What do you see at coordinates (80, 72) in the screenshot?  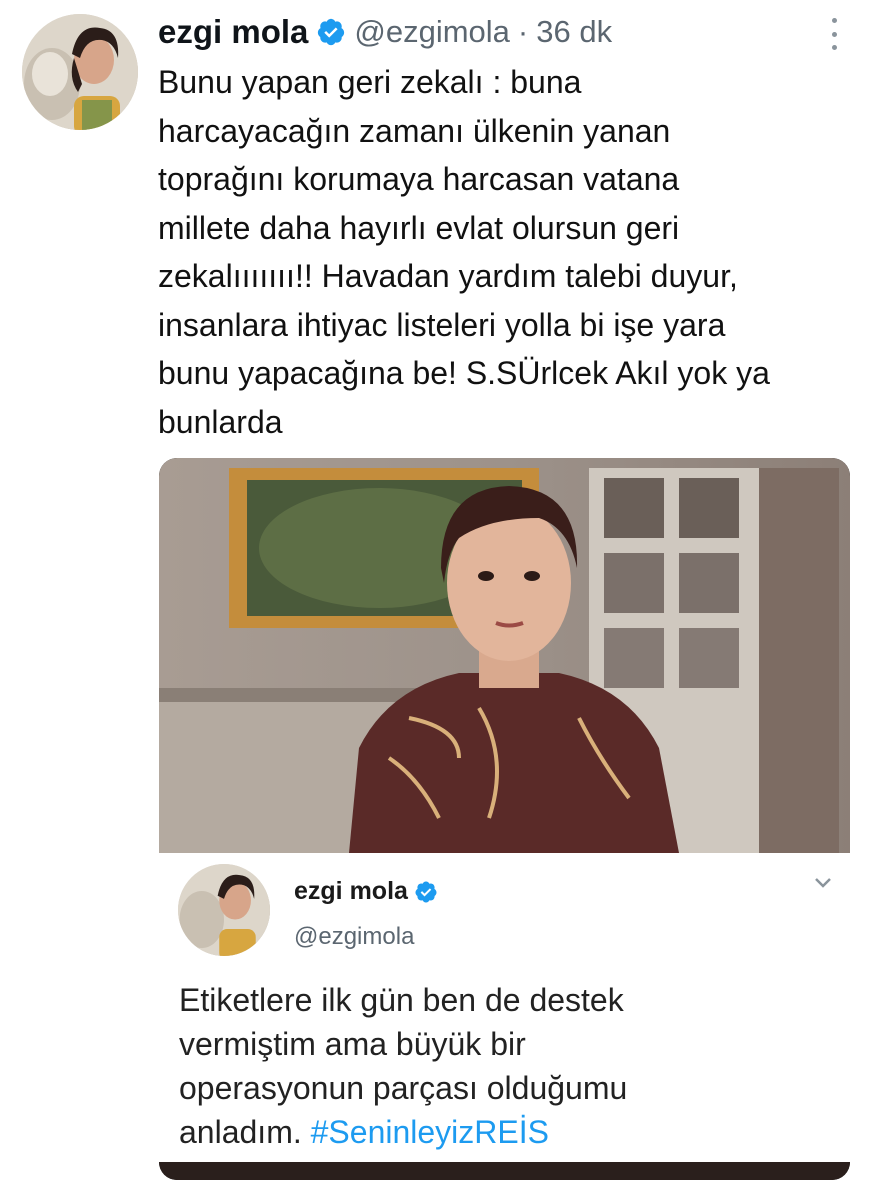 I see `author-avatar` at bounding box center [80, 72].